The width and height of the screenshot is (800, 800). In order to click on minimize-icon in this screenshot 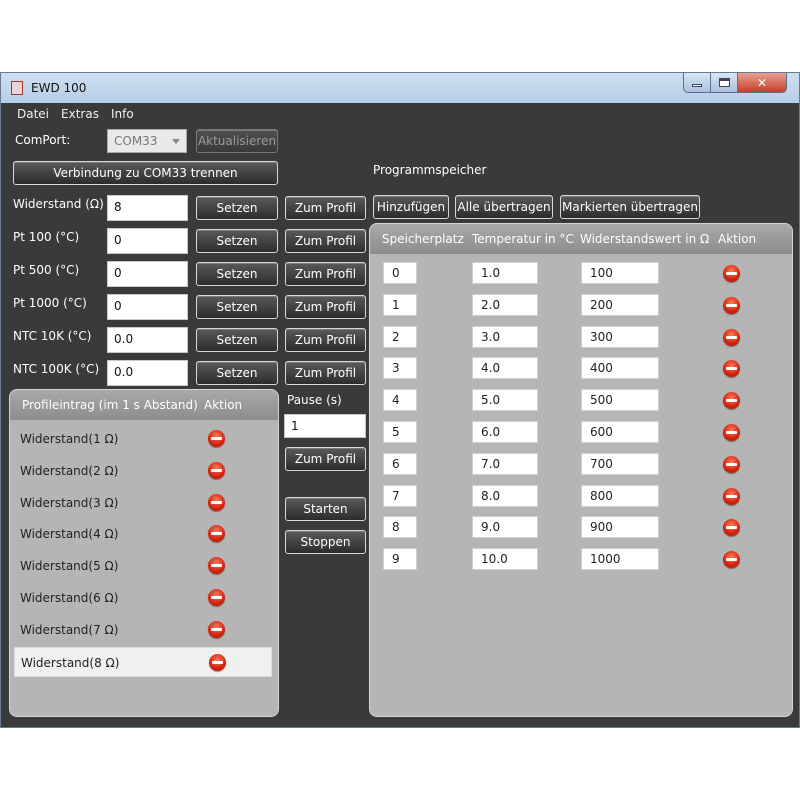, I will do `click(697, 85)`.